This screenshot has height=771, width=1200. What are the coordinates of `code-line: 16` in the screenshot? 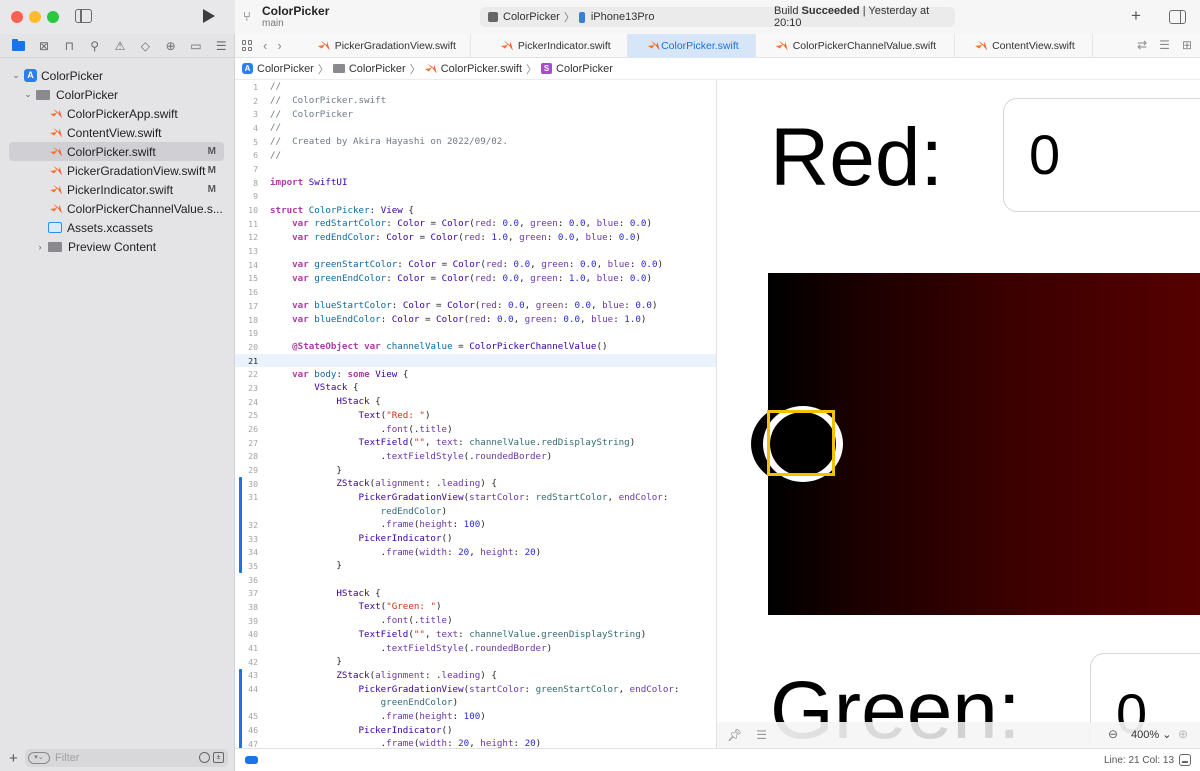 It's located at (475, 292).